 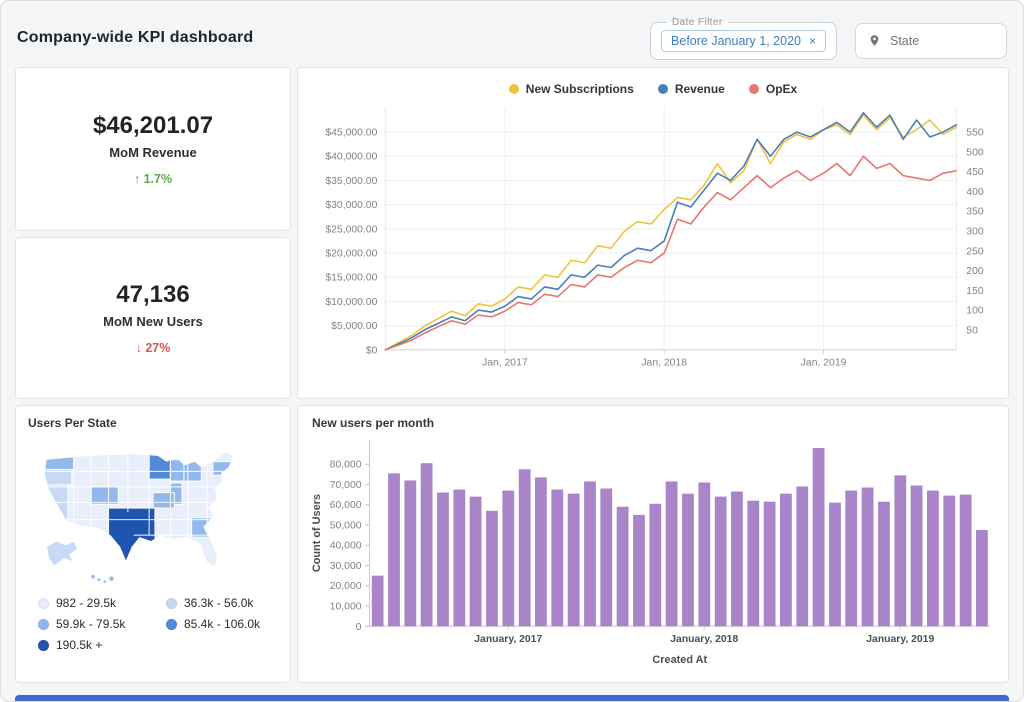 I want to click on svg-text: January, 2017, so click(x=508, y=639).